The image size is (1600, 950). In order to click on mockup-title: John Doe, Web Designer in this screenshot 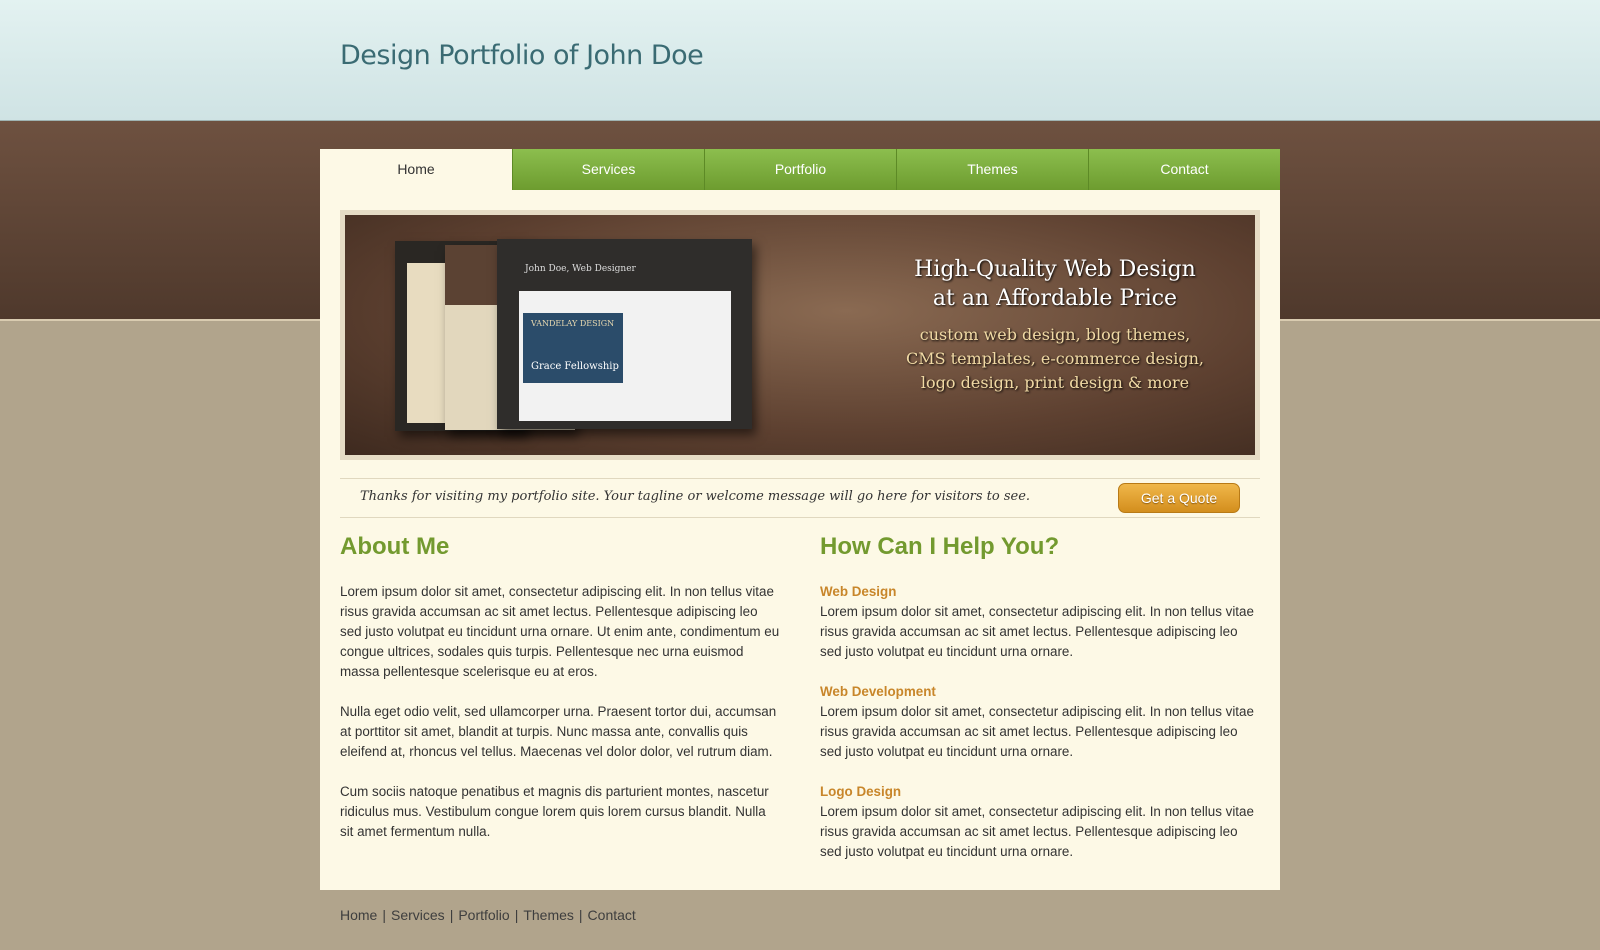, I will do `click(580, 269)`.